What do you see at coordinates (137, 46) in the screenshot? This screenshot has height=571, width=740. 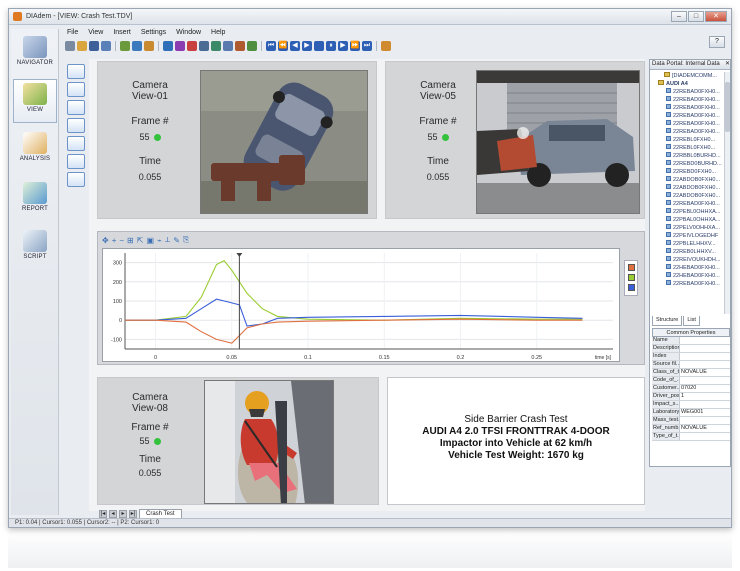 I see `copy-icon` at bounding box center [137, 46].